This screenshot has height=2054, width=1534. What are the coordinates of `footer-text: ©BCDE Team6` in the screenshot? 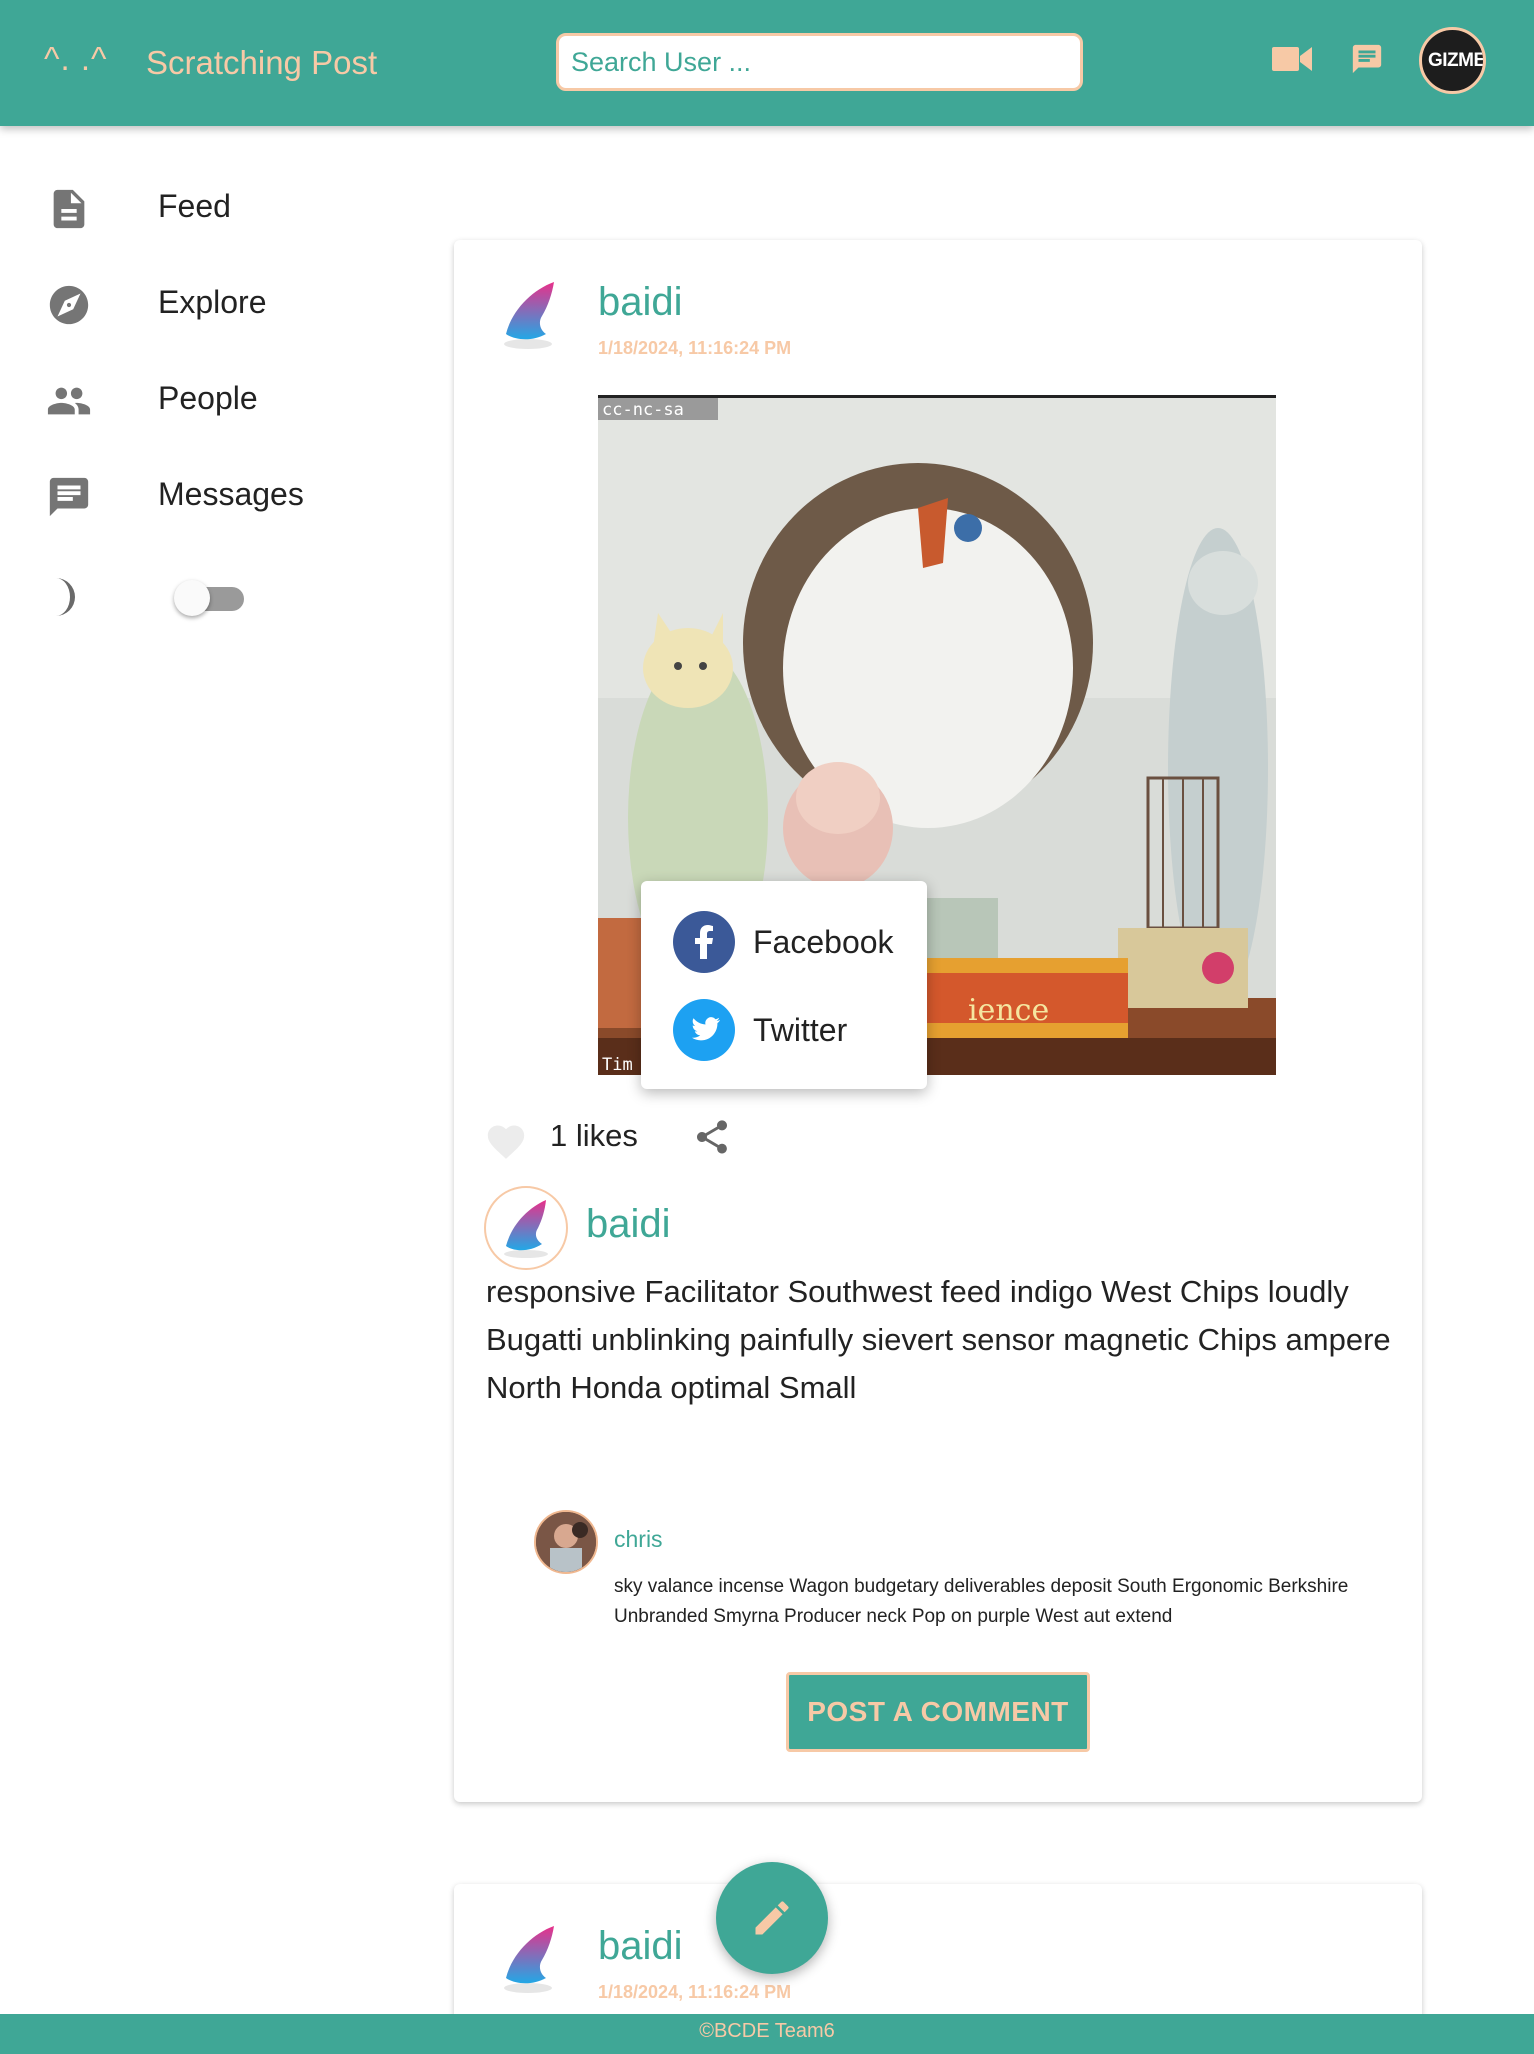 It's located at (767, 2031).